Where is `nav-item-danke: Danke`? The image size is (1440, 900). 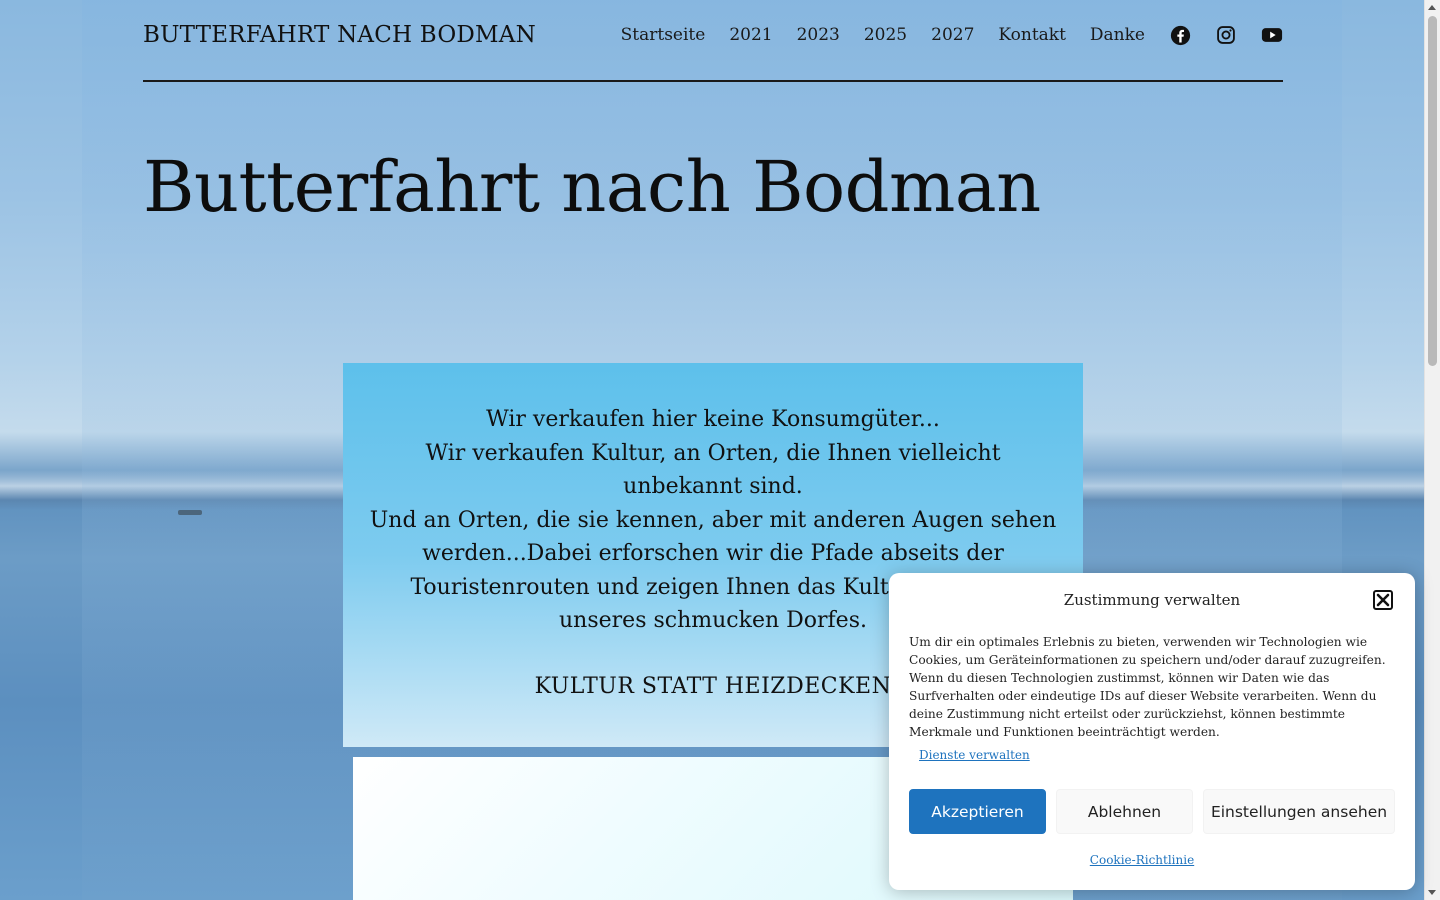 nav-item-danke: Danke is located at coordinates (1117, 35).